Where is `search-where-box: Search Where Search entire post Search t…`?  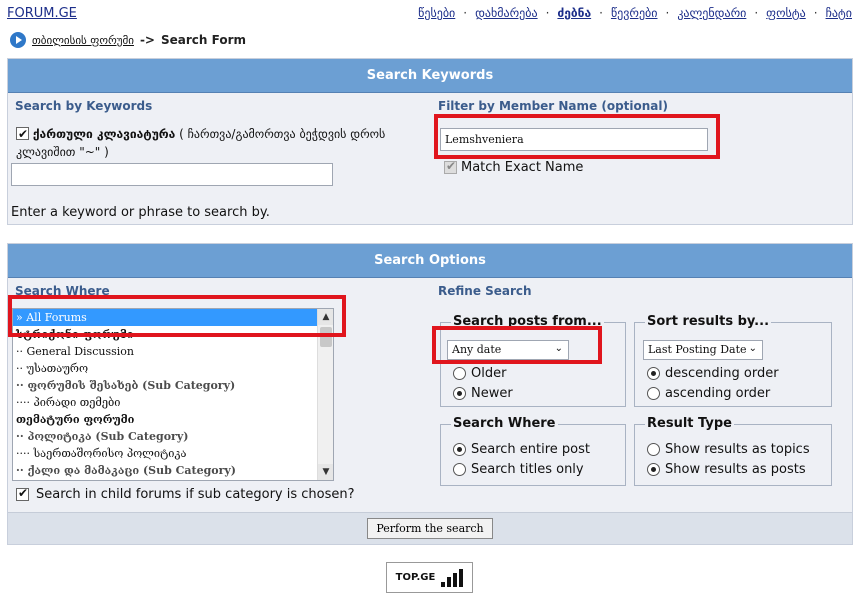 search-where-box: Search Where Search entire post Search t… is located at coordinates (533, 451).